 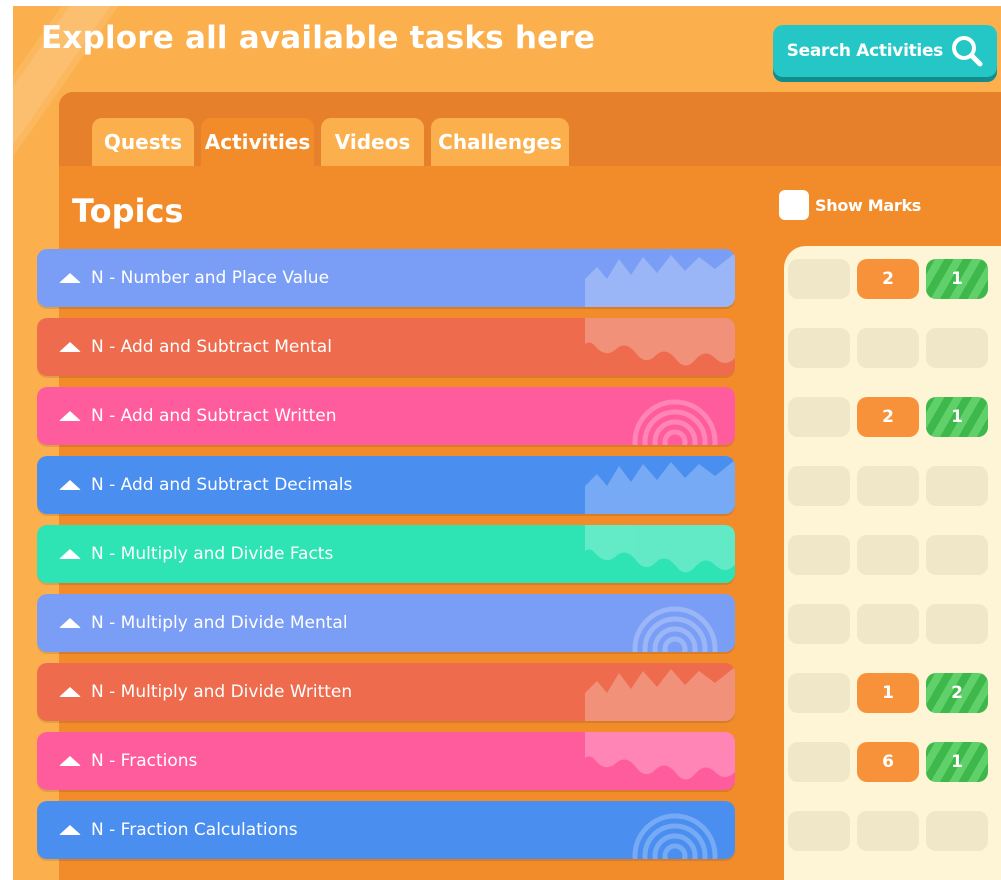 What do you see at coordinates (210, 278) in the screenshot?
I see `topic-label: N - Number and Place Value` at bounding box center [210, 278].